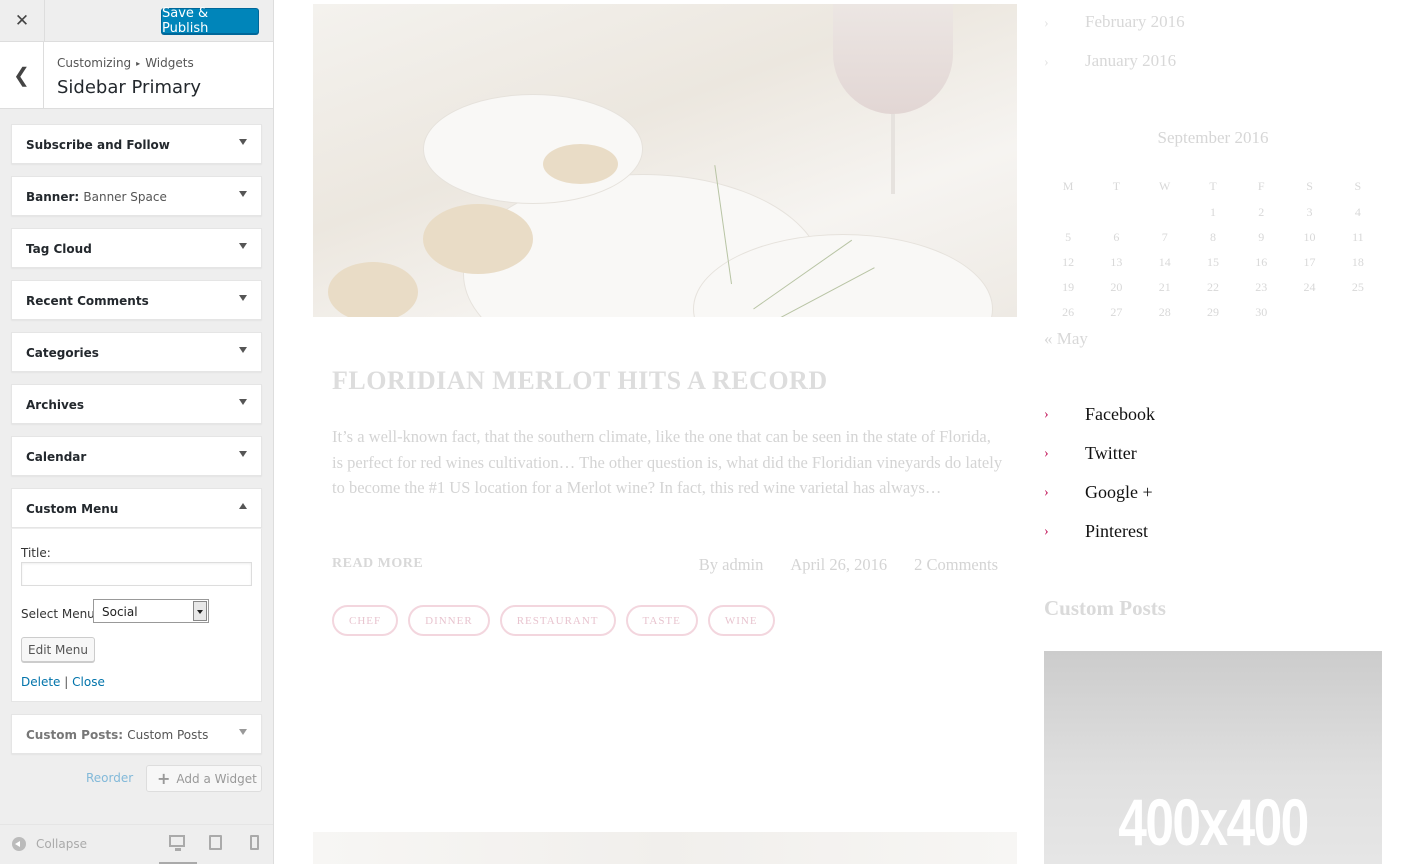 The width and height of the screenshot is (1419, 864). What do you see at coordinates (1309, 185) in the screenshot?
I see `weekday-header: S` at bounding box center [1309, 185].